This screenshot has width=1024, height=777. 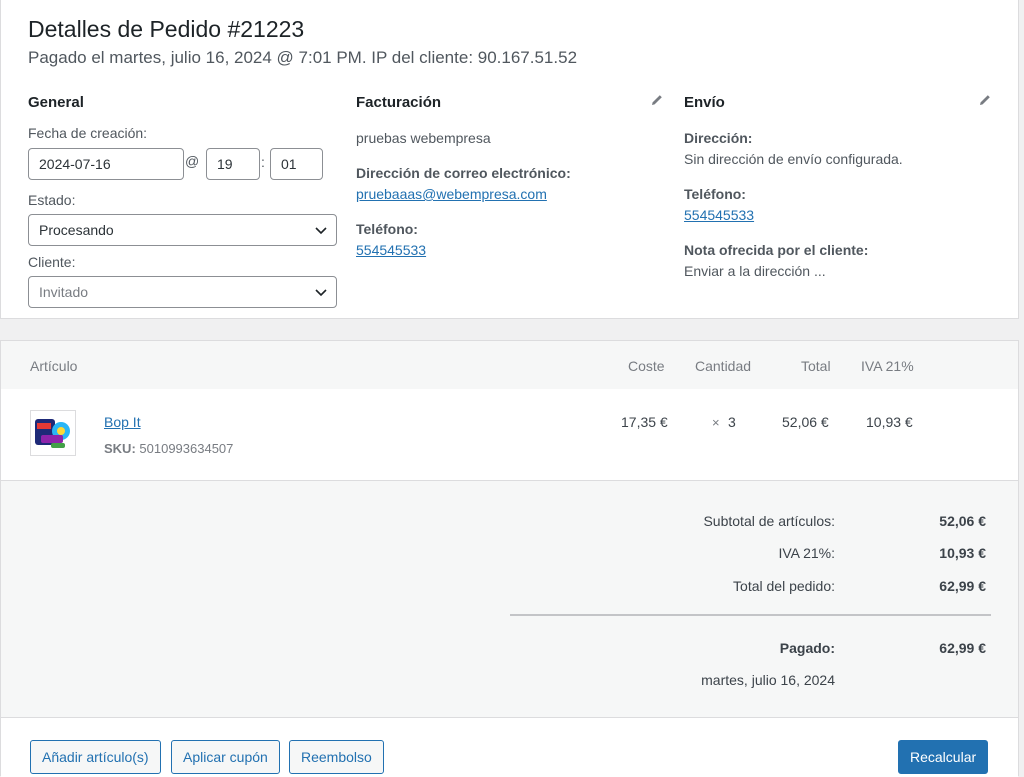 What do you see at coordinates (95, 757) in the screenshot?
I see `add-items-button: Añadir artículo(s)` at bounding box center [95, 757].